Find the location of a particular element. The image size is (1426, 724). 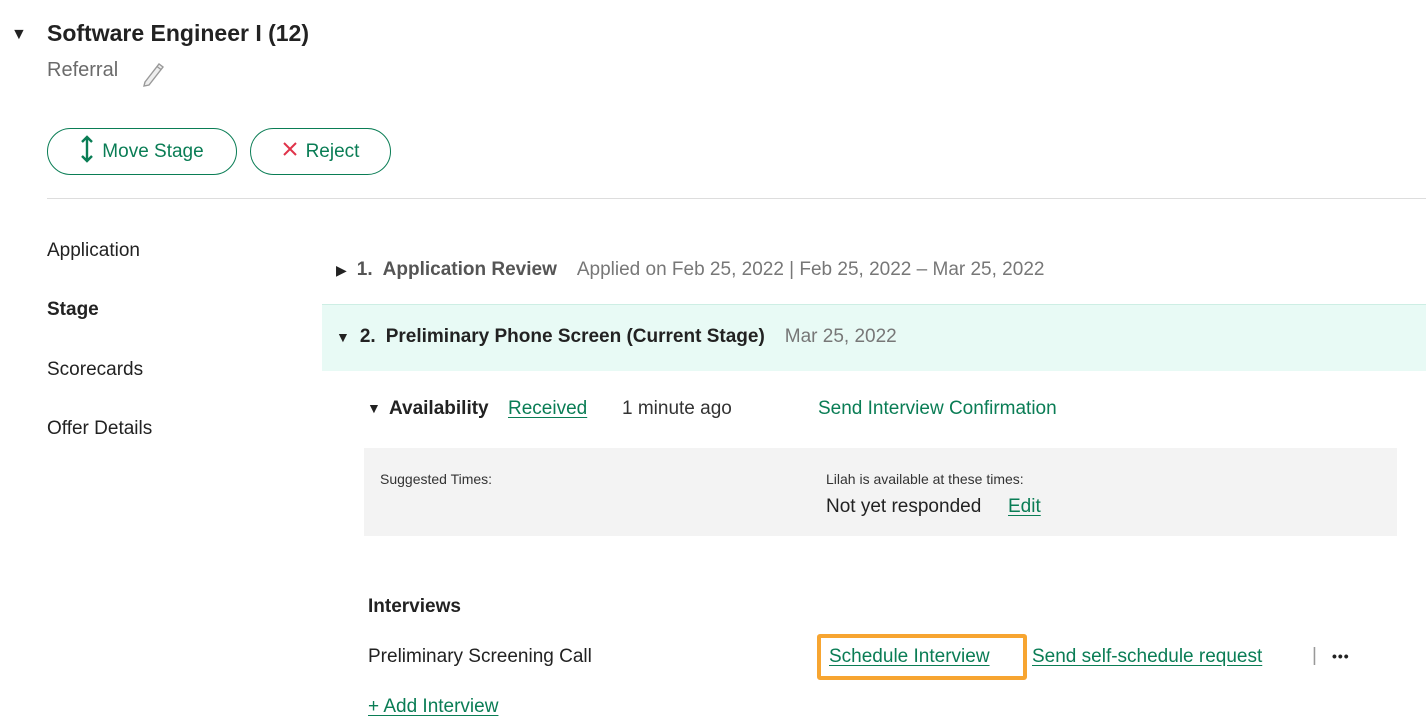

add-interview-link: + Add Interview is located at coordinates (433, 707).